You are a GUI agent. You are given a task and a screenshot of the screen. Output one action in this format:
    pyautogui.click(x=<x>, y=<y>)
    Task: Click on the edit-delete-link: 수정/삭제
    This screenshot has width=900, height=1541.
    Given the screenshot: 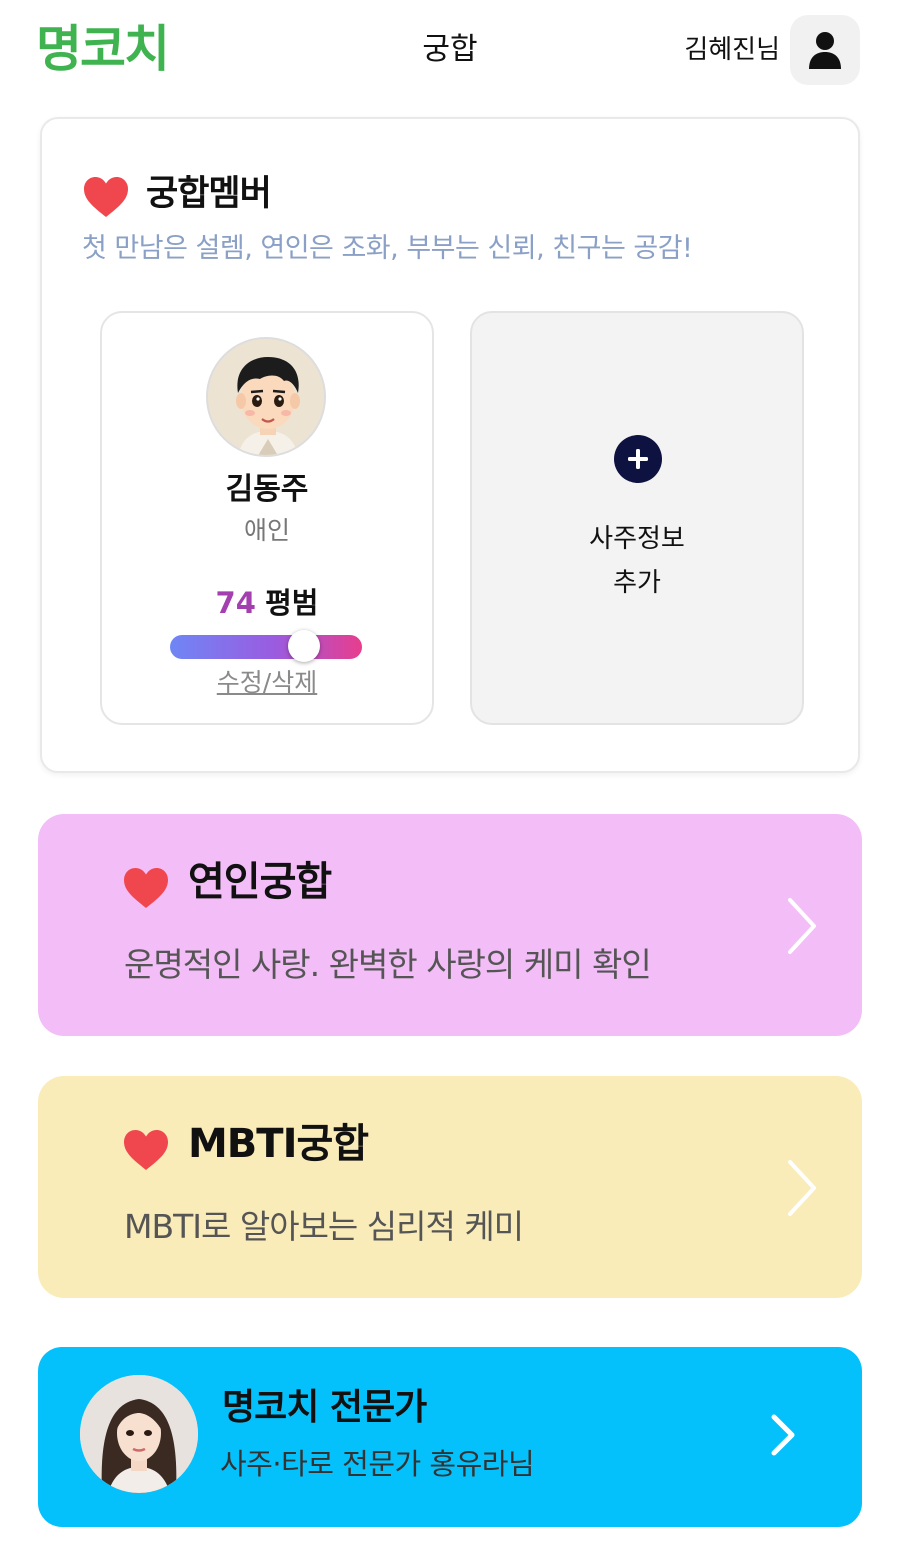 What is the action you would take?
    pyautogui.click(x=267, y=683)
    